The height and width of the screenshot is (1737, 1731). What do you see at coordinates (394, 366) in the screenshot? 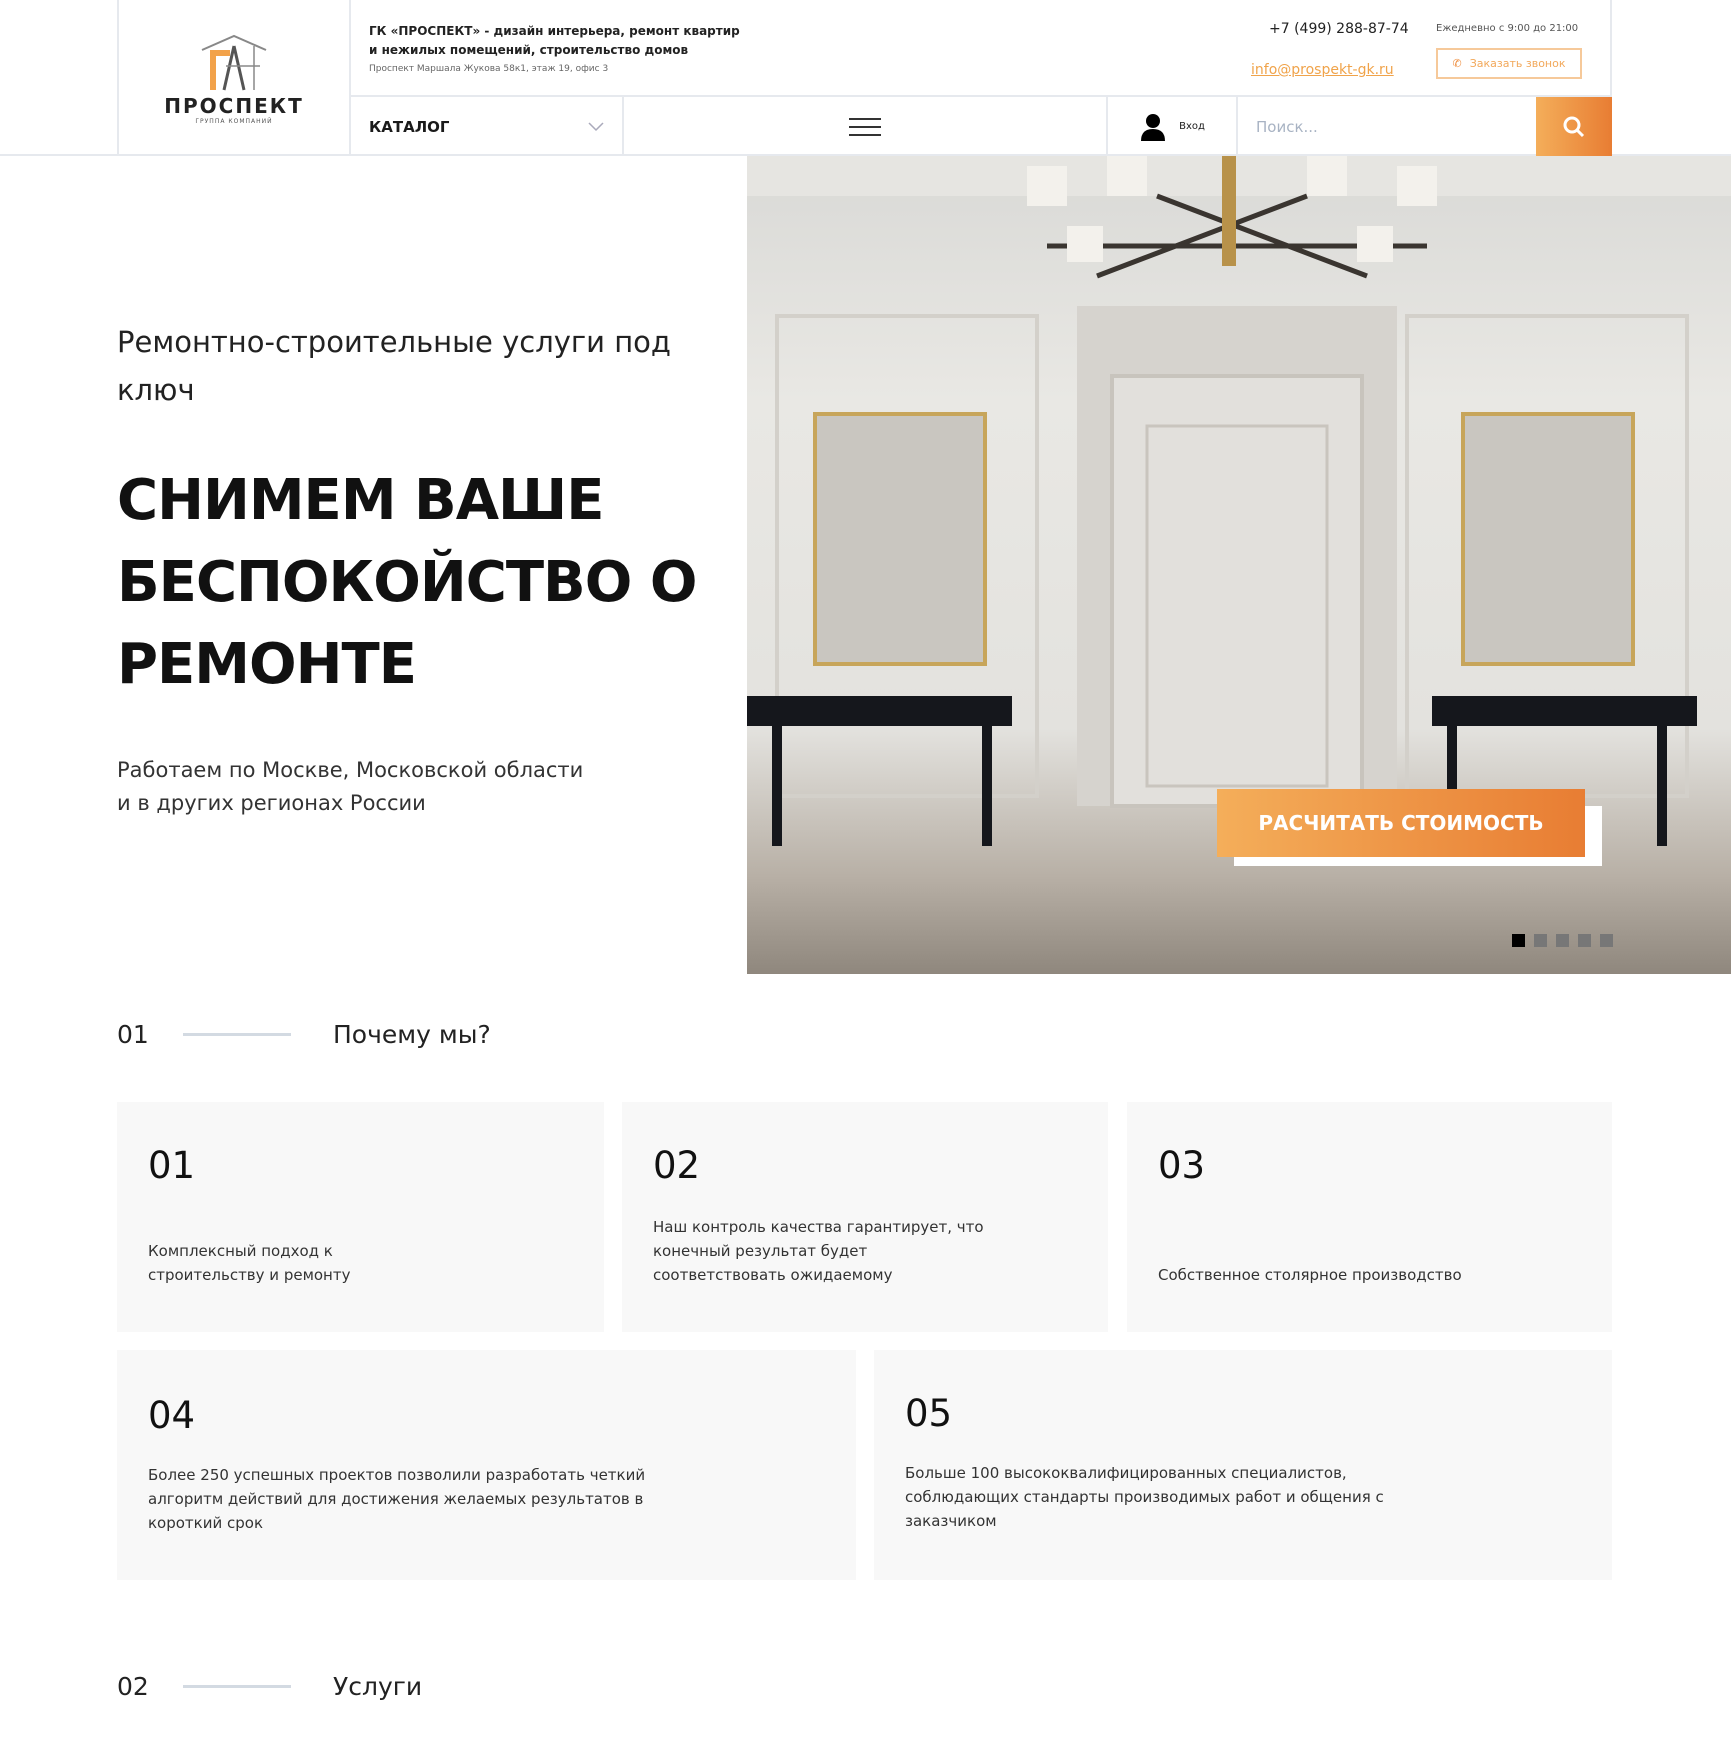
I see `hero-subtitle: Ремонтно-строительные услуги под ключ` at bounding box center [394, 366].